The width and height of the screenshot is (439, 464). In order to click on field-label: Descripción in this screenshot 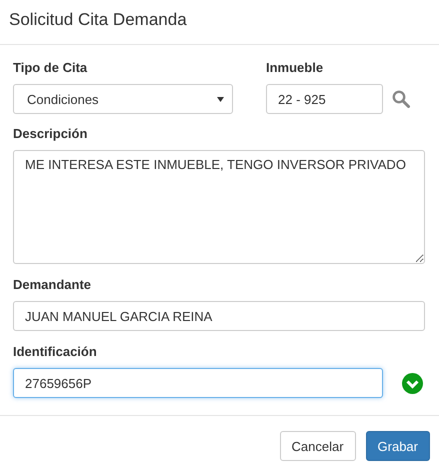, I will do `click(50, 133)`.